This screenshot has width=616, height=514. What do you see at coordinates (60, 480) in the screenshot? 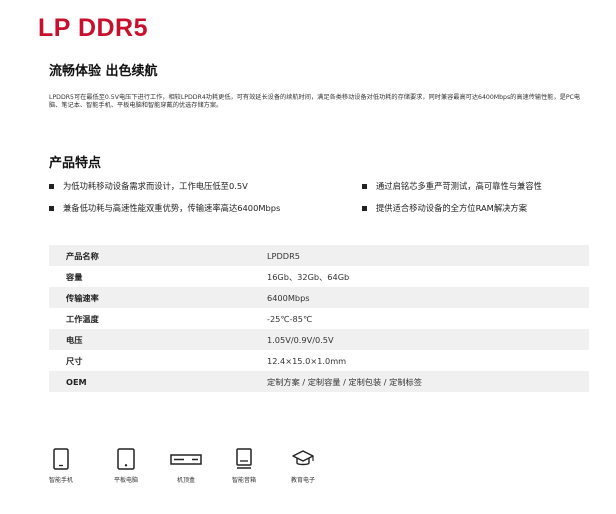
I see `application-label: 智能手机` at bounding box center [60, 480].